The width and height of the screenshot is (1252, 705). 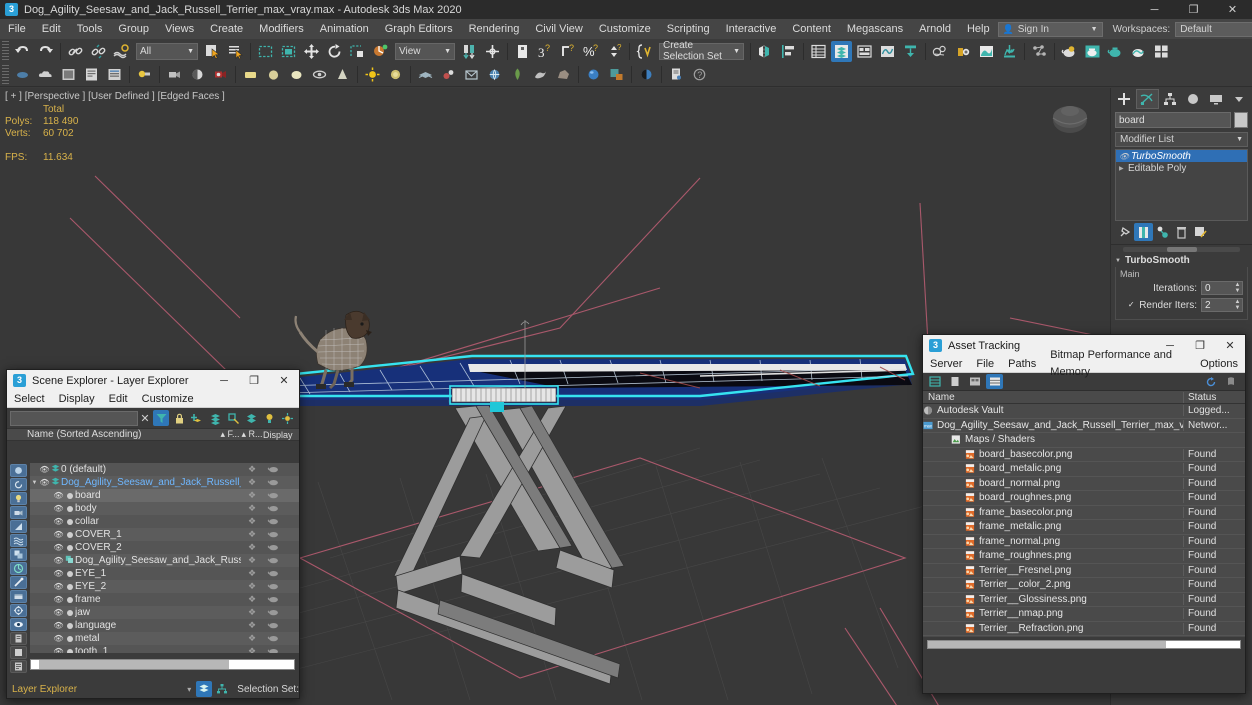 I want to click on render-setup-icon, so click(x=963, y=51).